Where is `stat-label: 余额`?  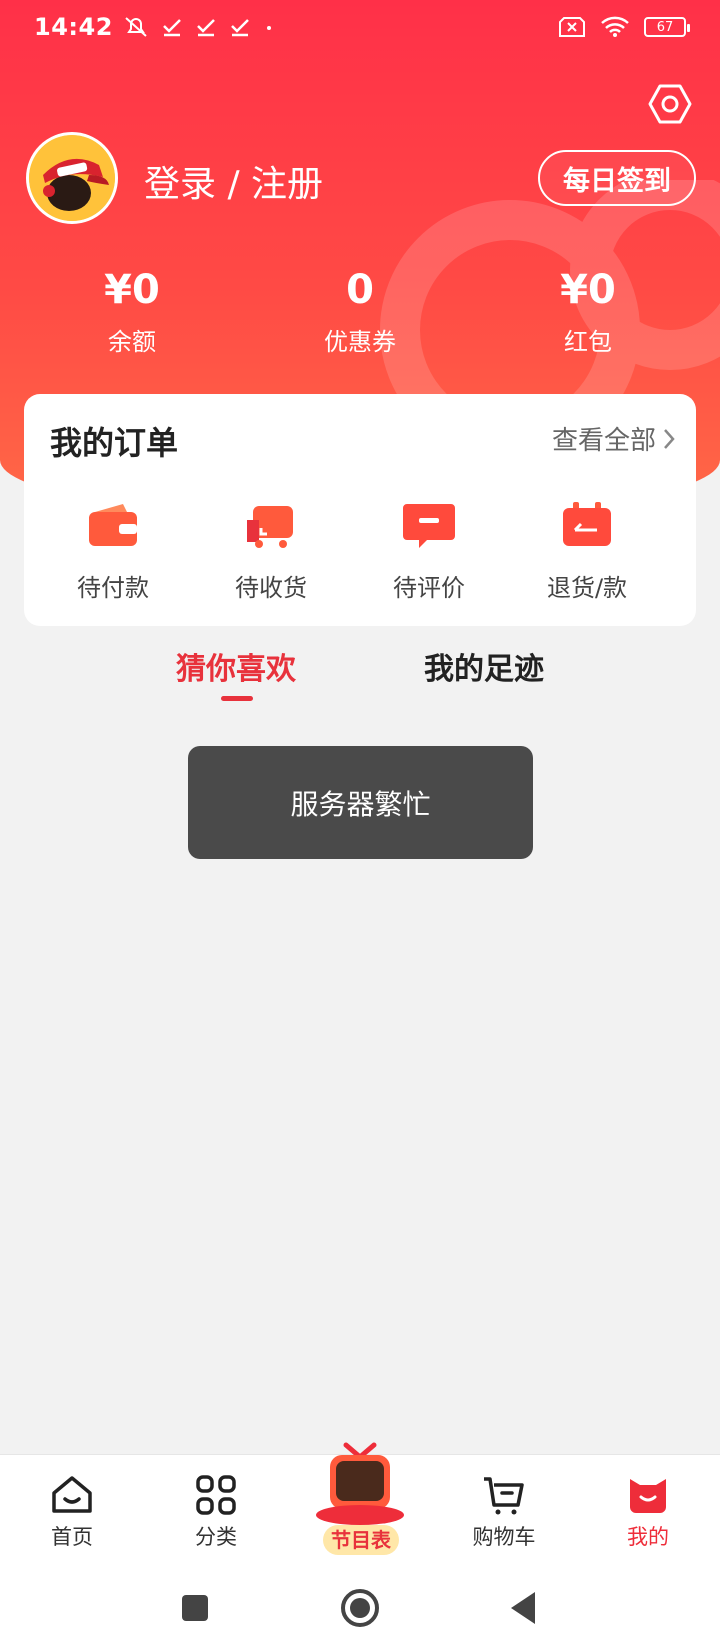 stat-label: 余额 is located at coordinates (132, 342).